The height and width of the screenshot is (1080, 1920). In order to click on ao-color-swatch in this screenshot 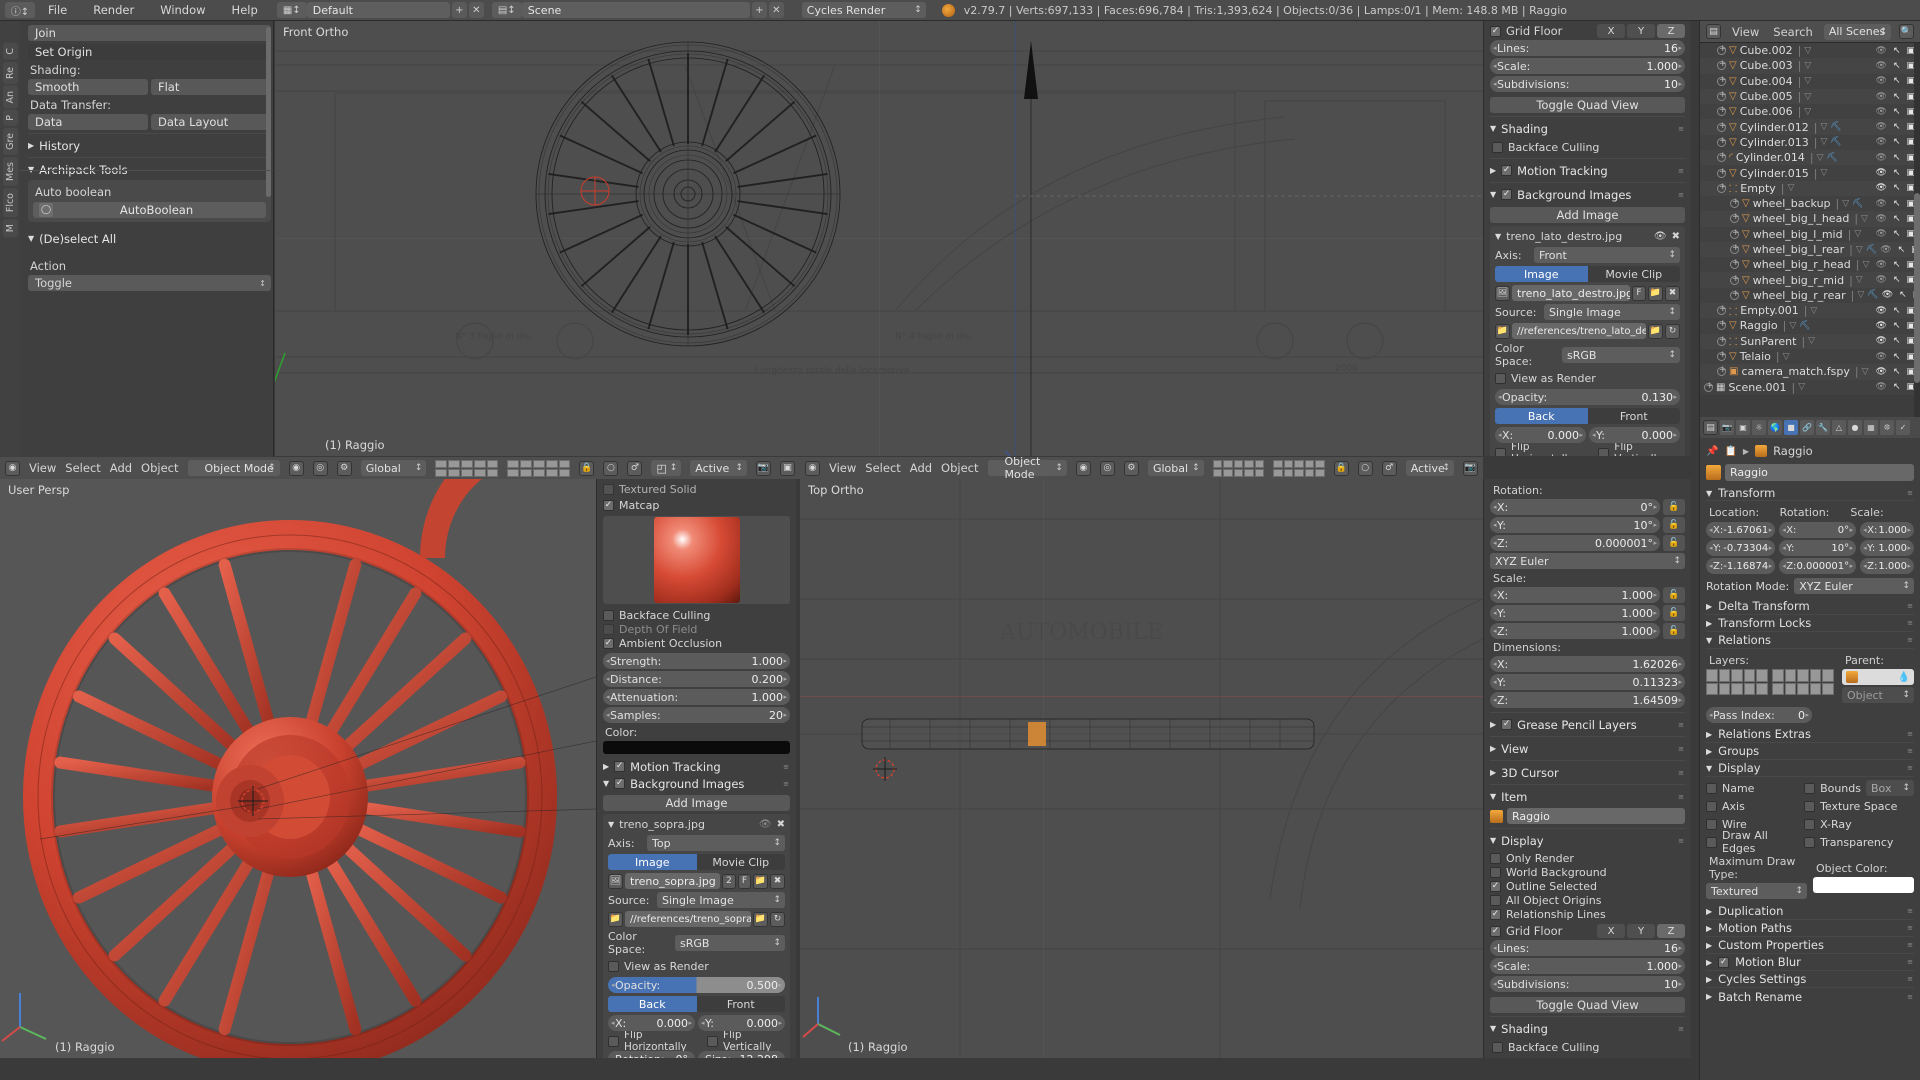, I will do `click(696, 747)`.